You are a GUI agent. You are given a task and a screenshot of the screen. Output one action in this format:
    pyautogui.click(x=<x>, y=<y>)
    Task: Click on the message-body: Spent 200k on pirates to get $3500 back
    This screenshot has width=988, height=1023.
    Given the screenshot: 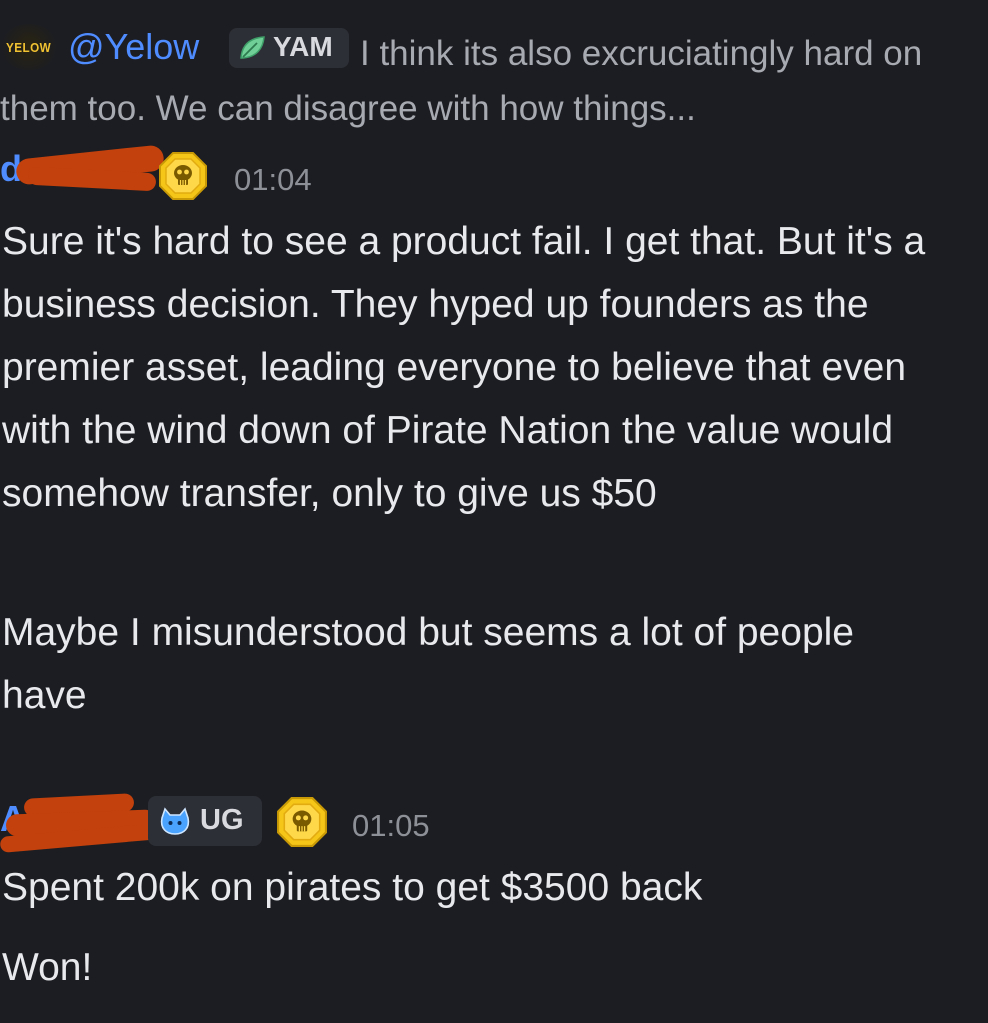 What is the action you would take?
    pyautogui.click(x=472, y=887)
    